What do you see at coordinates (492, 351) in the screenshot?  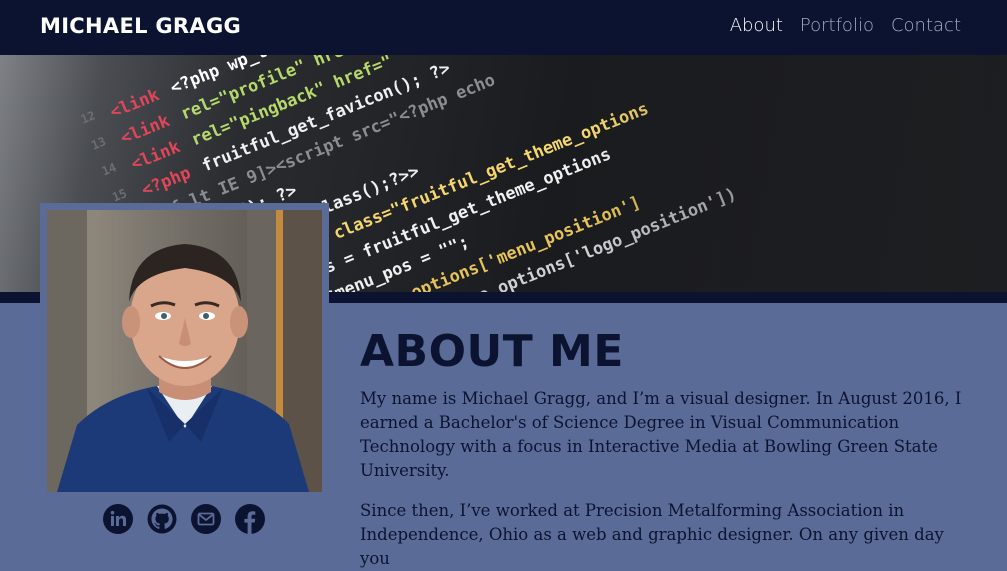 I see `about-heading: ABOUT ME` at bounding box center [492, 351].